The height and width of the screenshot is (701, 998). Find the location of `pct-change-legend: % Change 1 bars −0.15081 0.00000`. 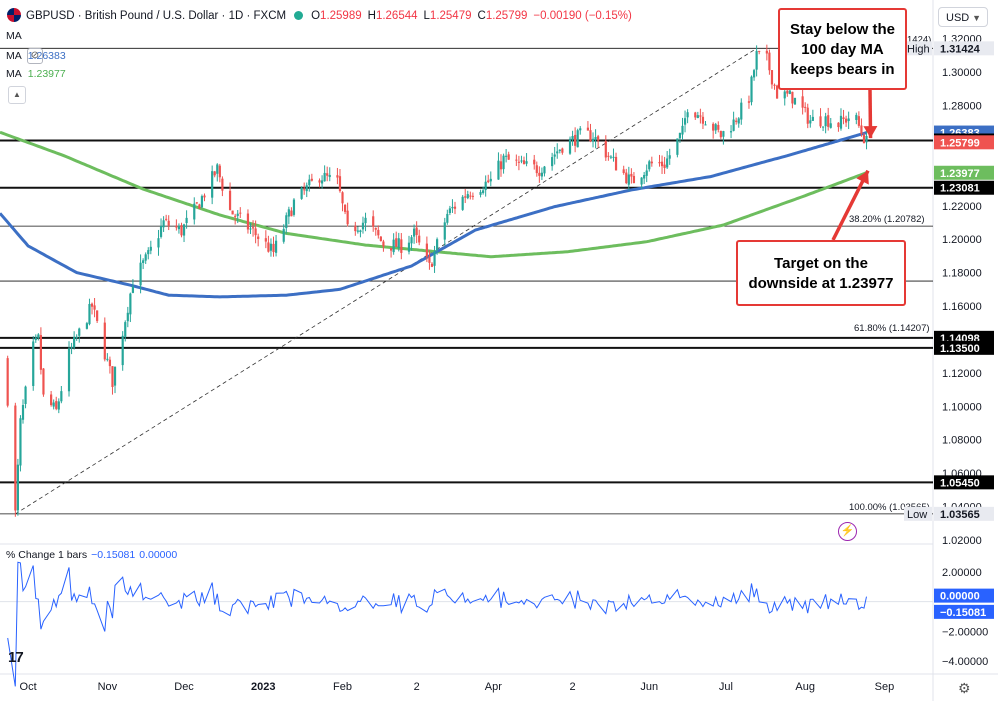

pct-change-legend: % Change 1 bars −0.15081 0.00000 is located at coordinates (91, 555).